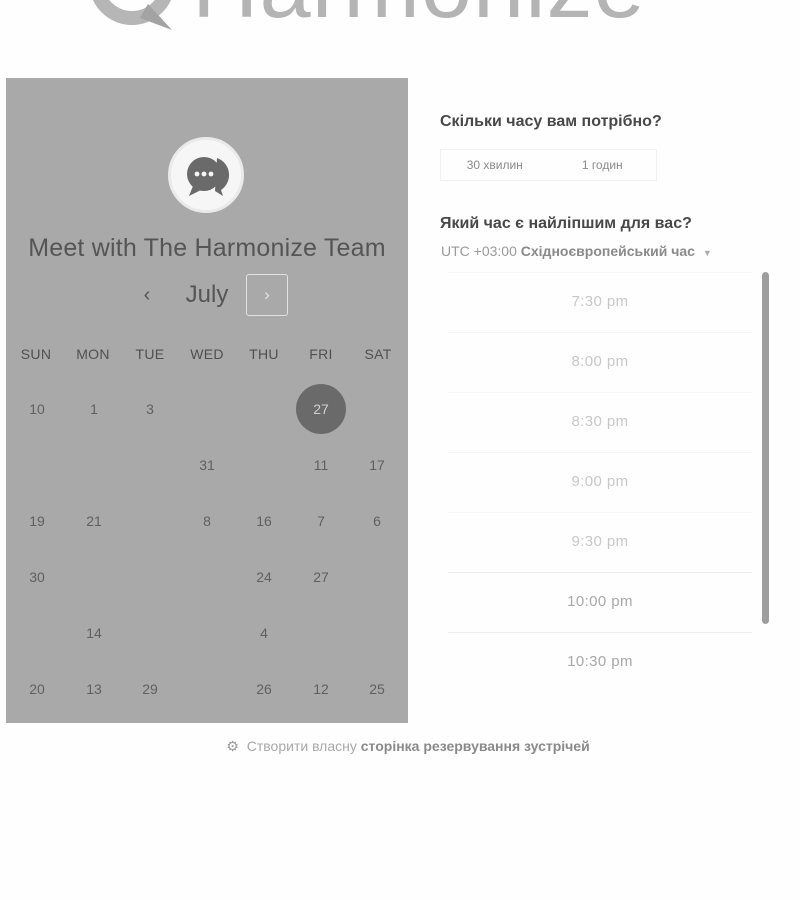  What do you see at coordinates (321, 689) in the screenshot?
I see `calendar-day: 12` at bounding box center [321, 689].